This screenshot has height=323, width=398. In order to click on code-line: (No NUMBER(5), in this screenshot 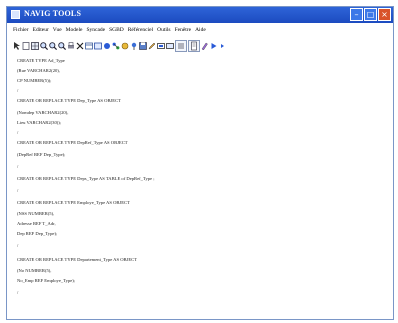, I will do `click(34, 270)`.